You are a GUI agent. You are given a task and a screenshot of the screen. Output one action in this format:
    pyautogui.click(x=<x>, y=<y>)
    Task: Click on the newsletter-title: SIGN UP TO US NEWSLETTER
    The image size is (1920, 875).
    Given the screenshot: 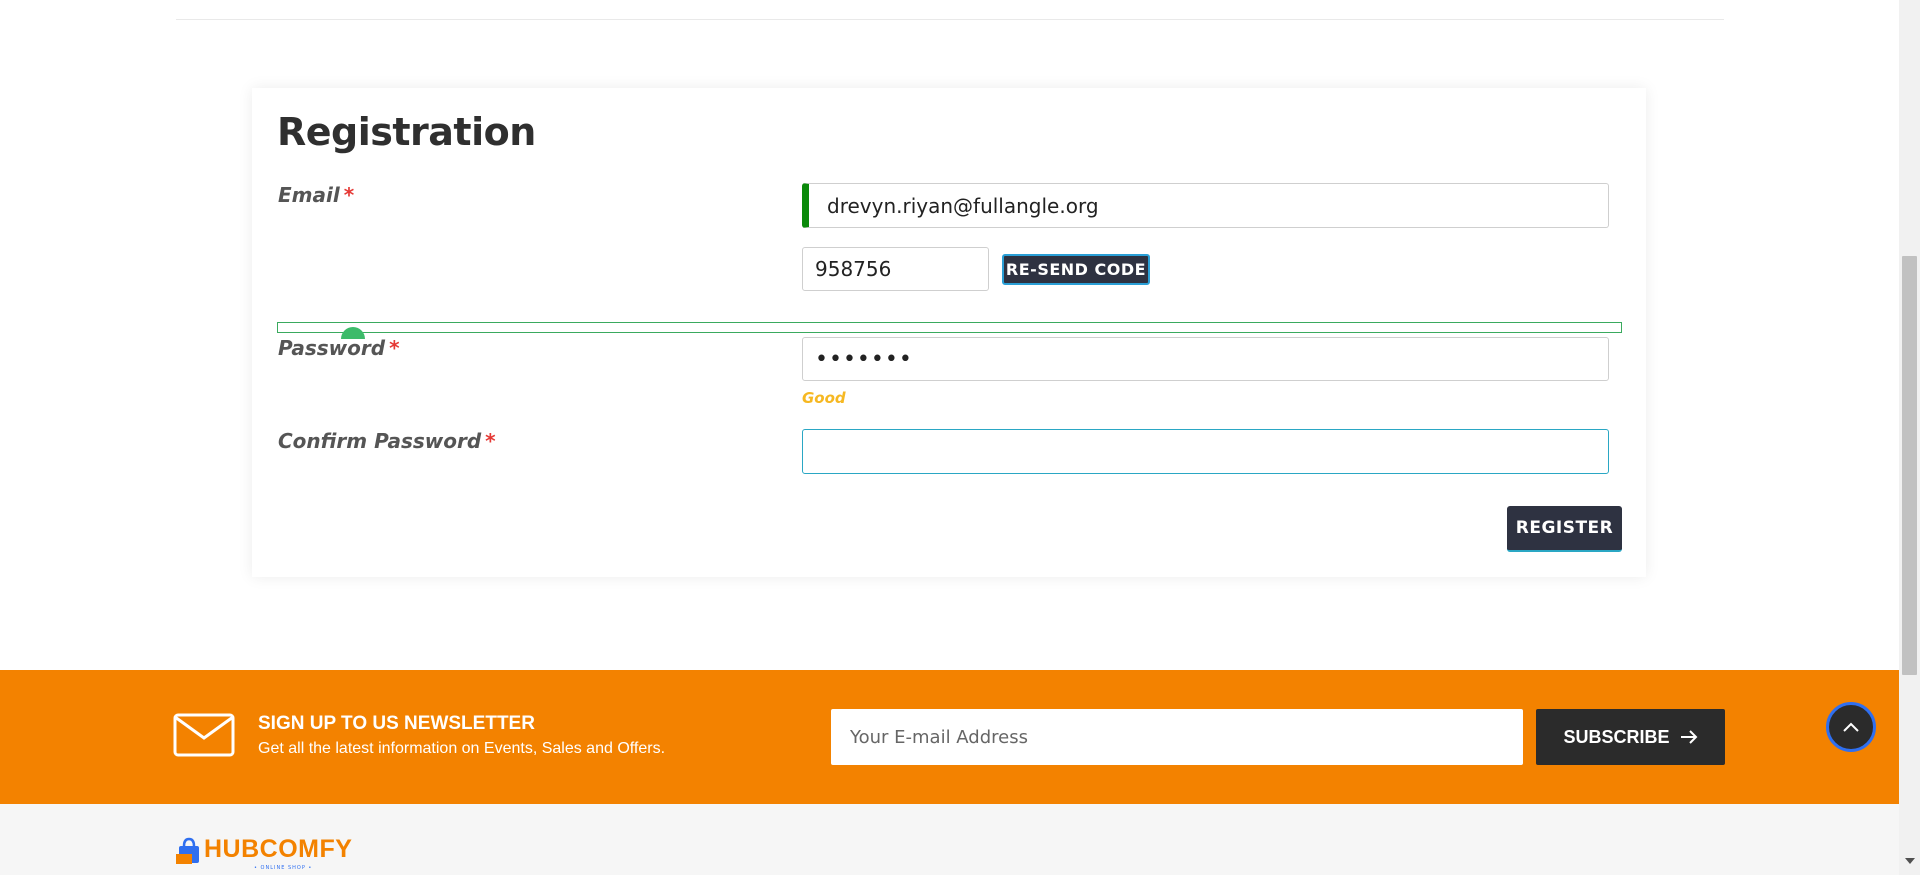 What is the action you would take?
    pyautogui.click(x=396, y=723)
    